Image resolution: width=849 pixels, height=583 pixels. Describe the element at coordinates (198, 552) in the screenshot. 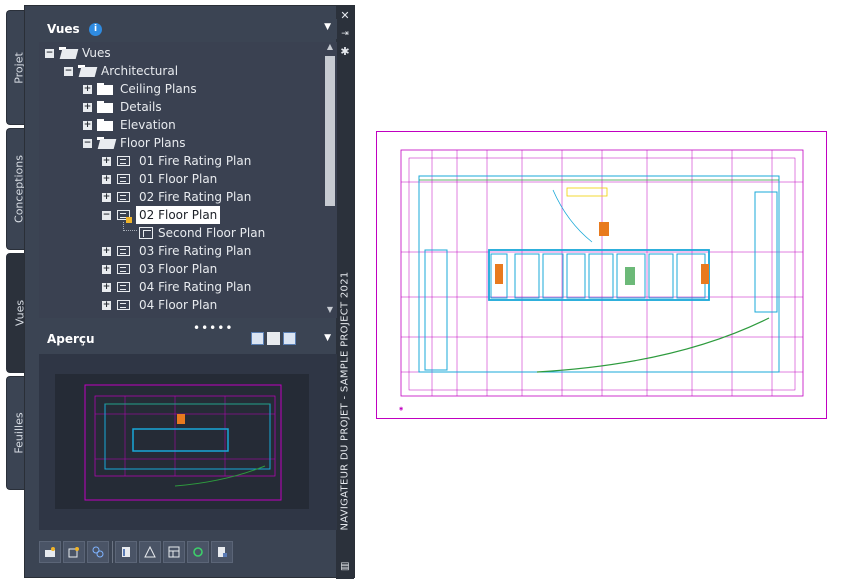

I see `refresh-button` at that location.